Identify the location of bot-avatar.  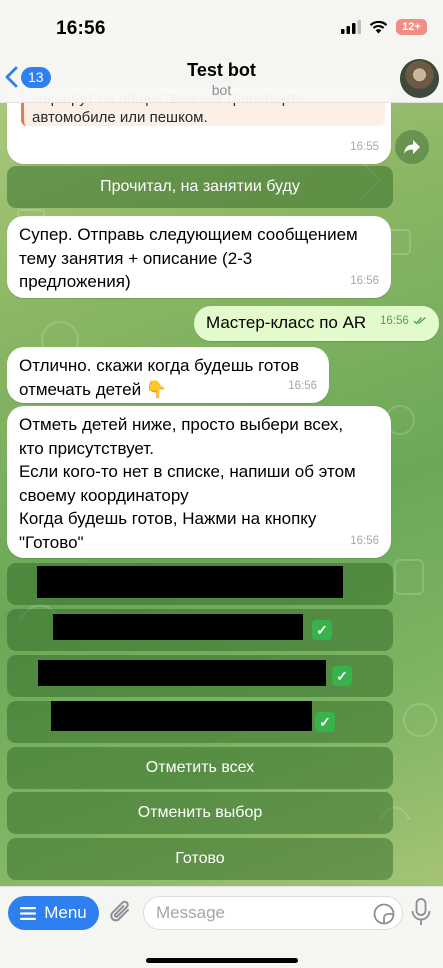
(419, 78).